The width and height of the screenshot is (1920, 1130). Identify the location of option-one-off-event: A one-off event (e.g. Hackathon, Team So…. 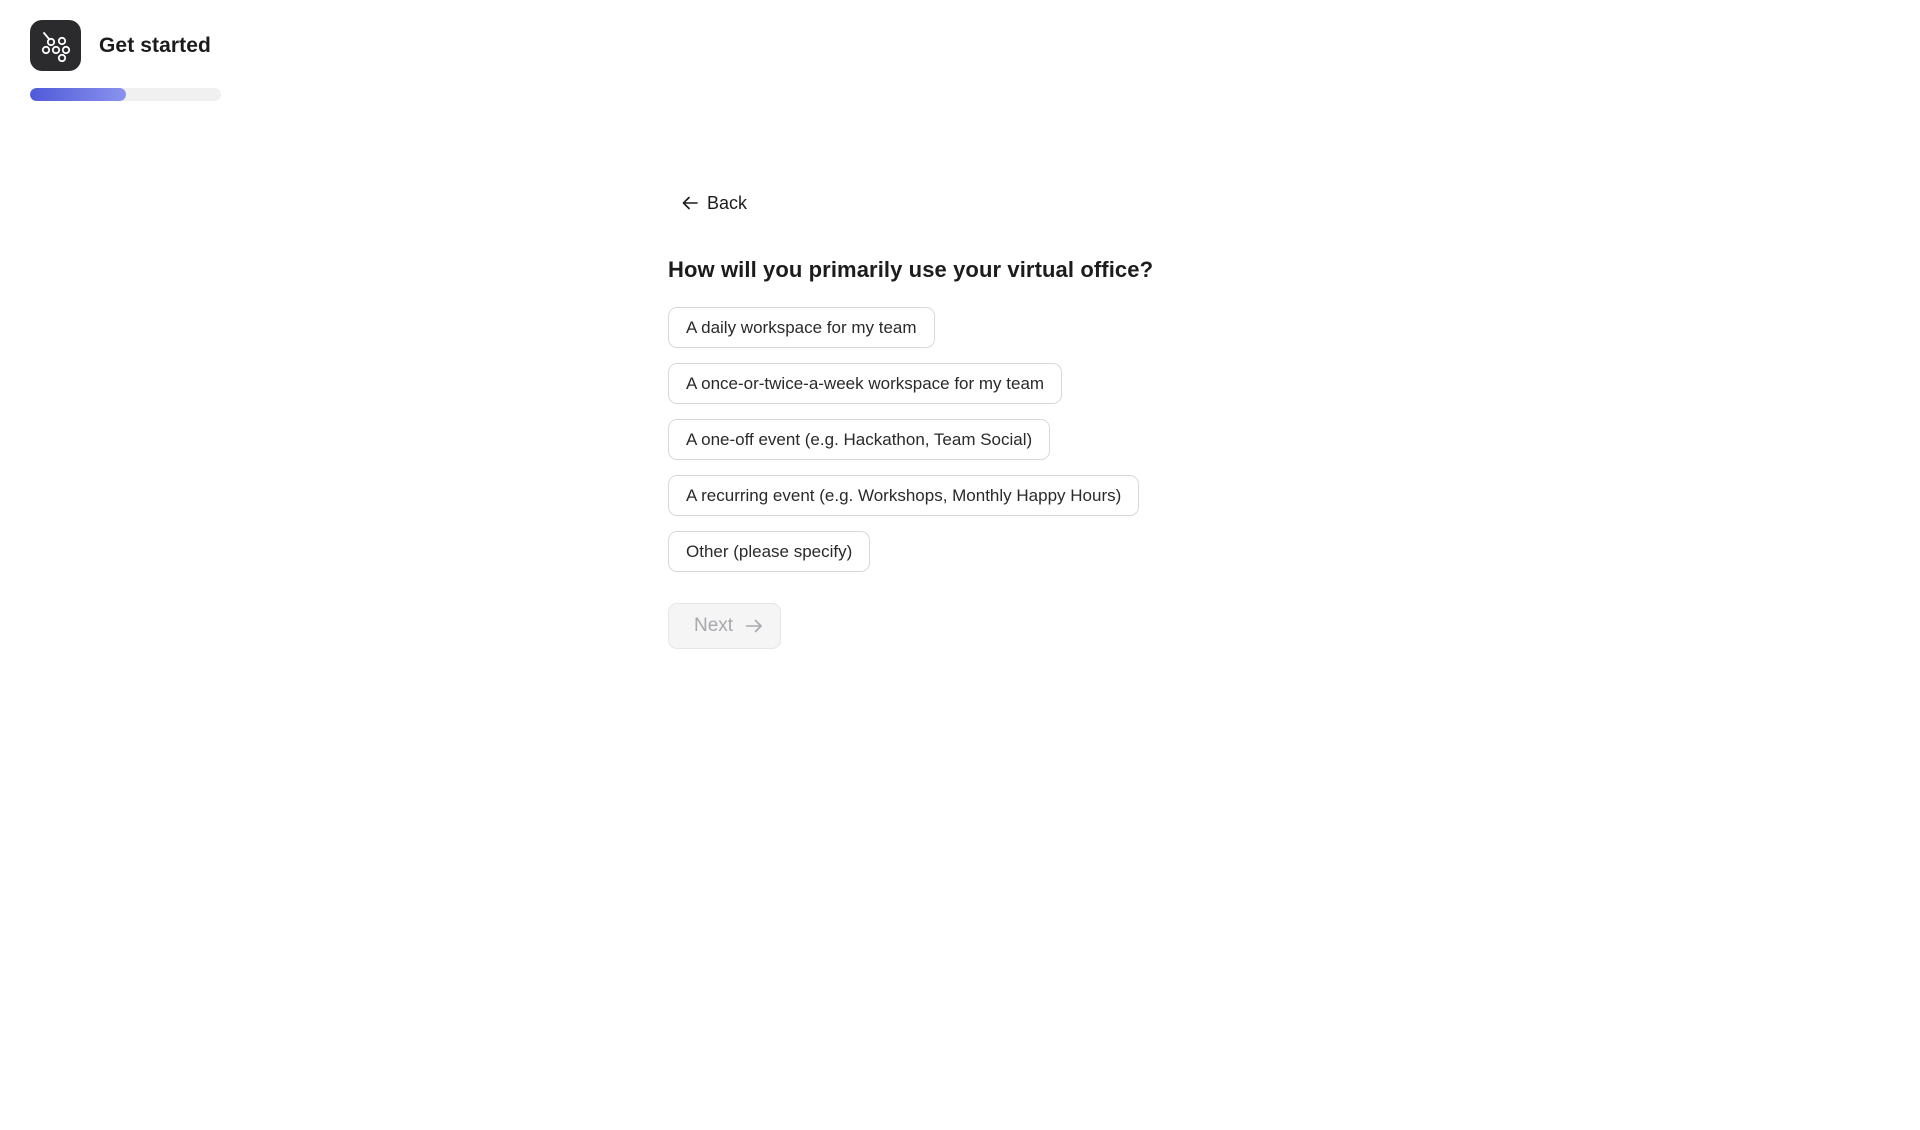
(859, 439).